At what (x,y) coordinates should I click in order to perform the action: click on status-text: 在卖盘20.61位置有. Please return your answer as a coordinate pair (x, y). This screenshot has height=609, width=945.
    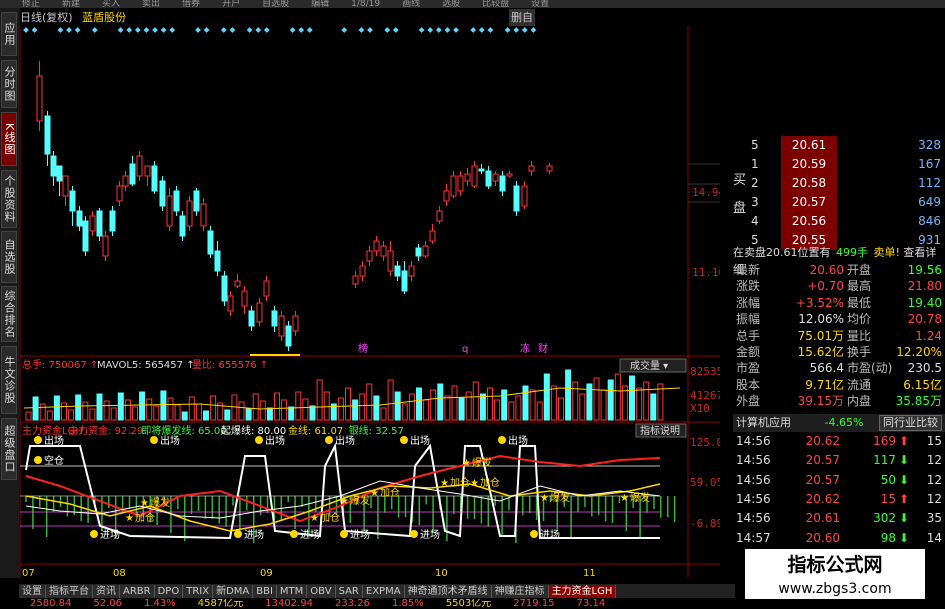
    Looking at the image, I should click on (782, 252).